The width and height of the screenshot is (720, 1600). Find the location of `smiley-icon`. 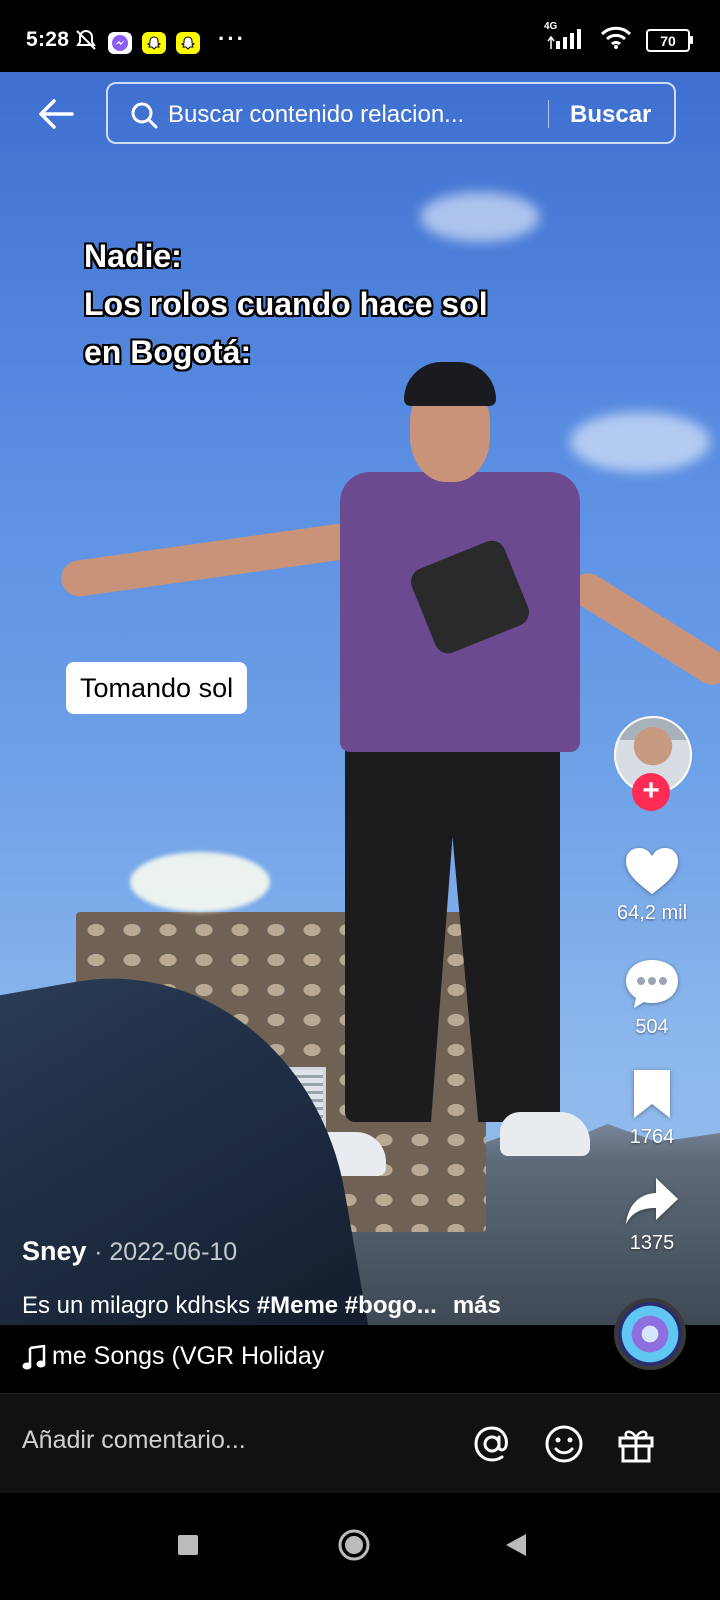

smiley-icon is located at coordinates (564, 1444).